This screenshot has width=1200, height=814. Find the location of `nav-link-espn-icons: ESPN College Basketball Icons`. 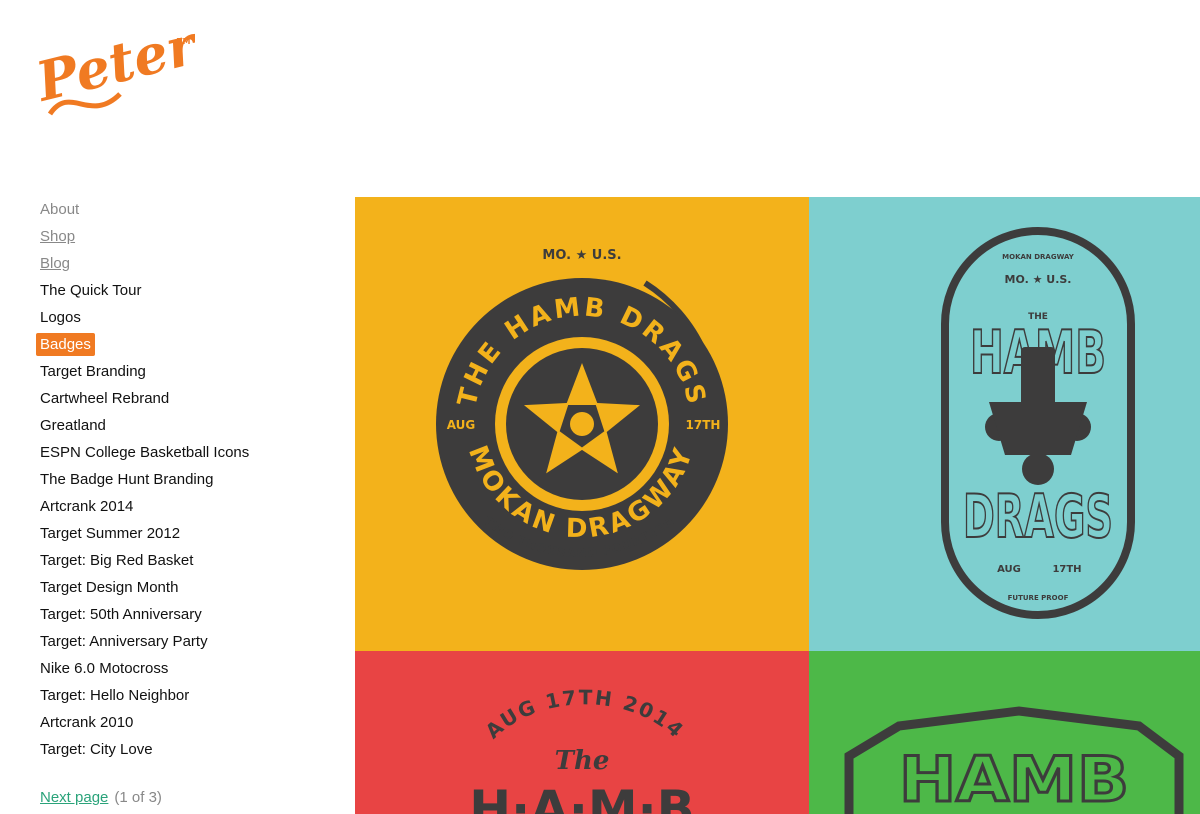

nav-link-espn-icons: ESPN College Basketball Icons is located at coordinates (144, 452).